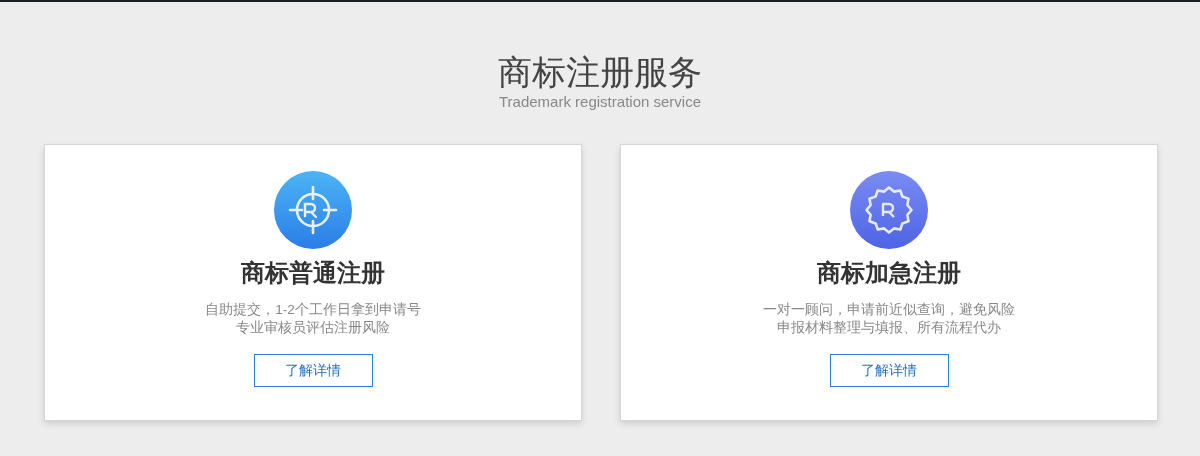 Image resolution: width=1200 pixels, height=456 pixels. Describe the element at coordinates (313, 327) in the screenshot. I see `card-description: 专业审核员评估注册风险` at that location.